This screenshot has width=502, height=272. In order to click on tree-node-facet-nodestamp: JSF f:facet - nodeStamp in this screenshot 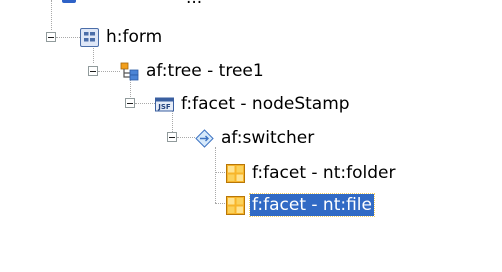, I will do `click(253, 104)`.